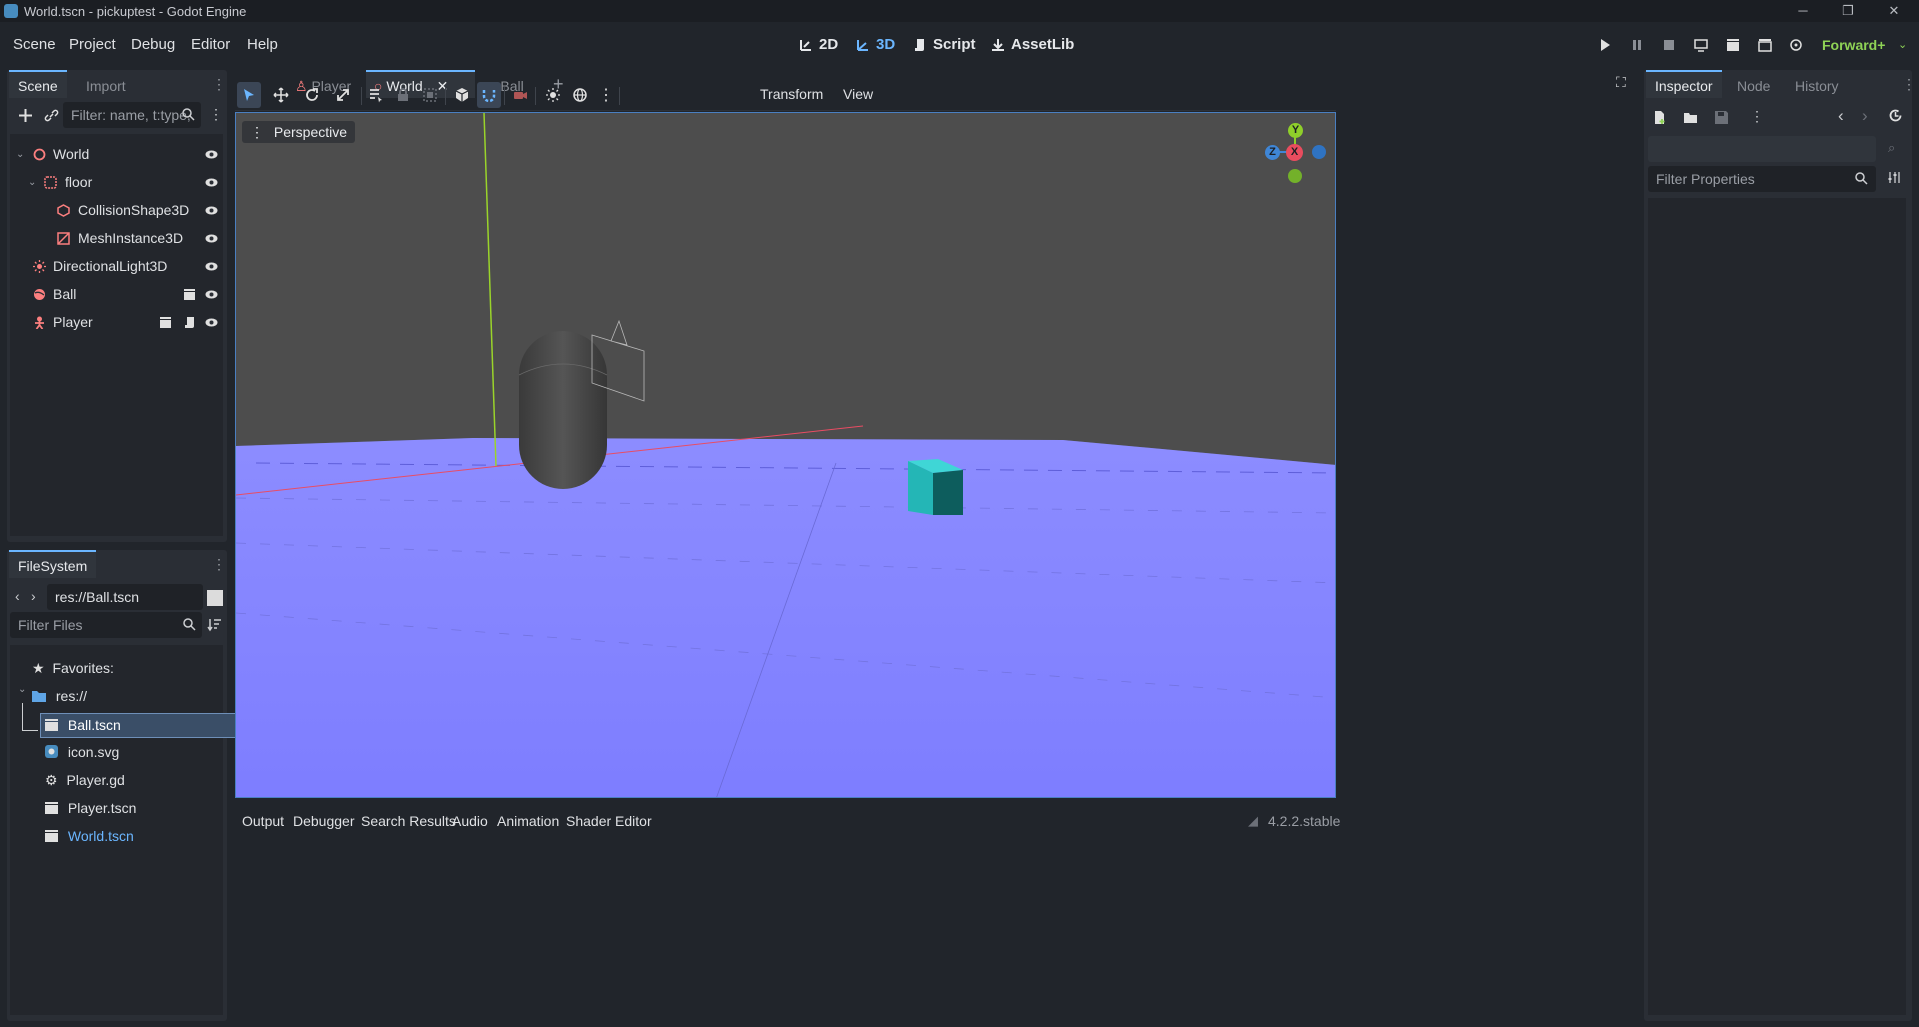 Image resolution: width=1919 pixels, height=1027 pixels. What do you see at coordinates (1659, 117) in the screenshot?
I see `new-resource-button` at bounding box center [1659, 117].